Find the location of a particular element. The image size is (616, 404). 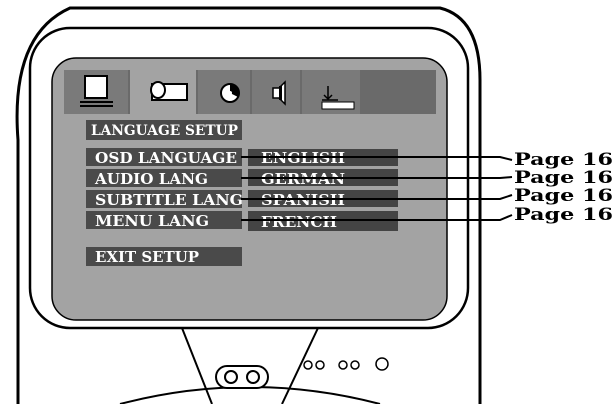

row-label-osd-language: OSD LANGUAGE is located at coordinates (166, 158).